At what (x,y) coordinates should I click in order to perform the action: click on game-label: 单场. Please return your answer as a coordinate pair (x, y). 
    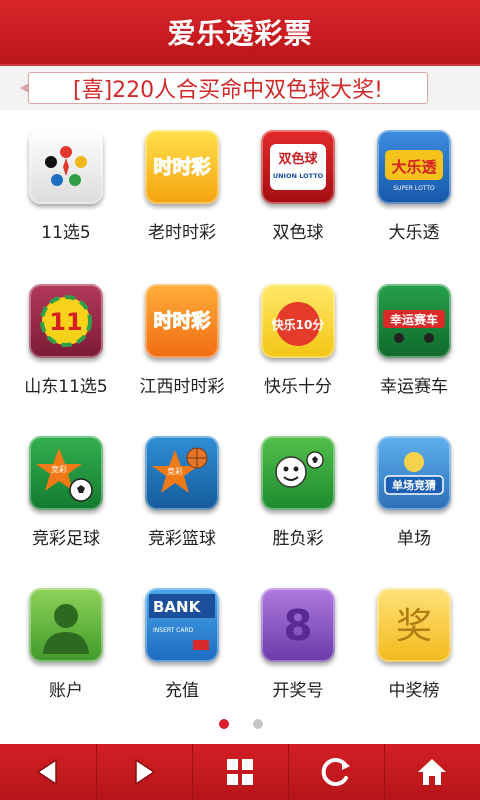
    Looking at the image, I should click on (414, 539).